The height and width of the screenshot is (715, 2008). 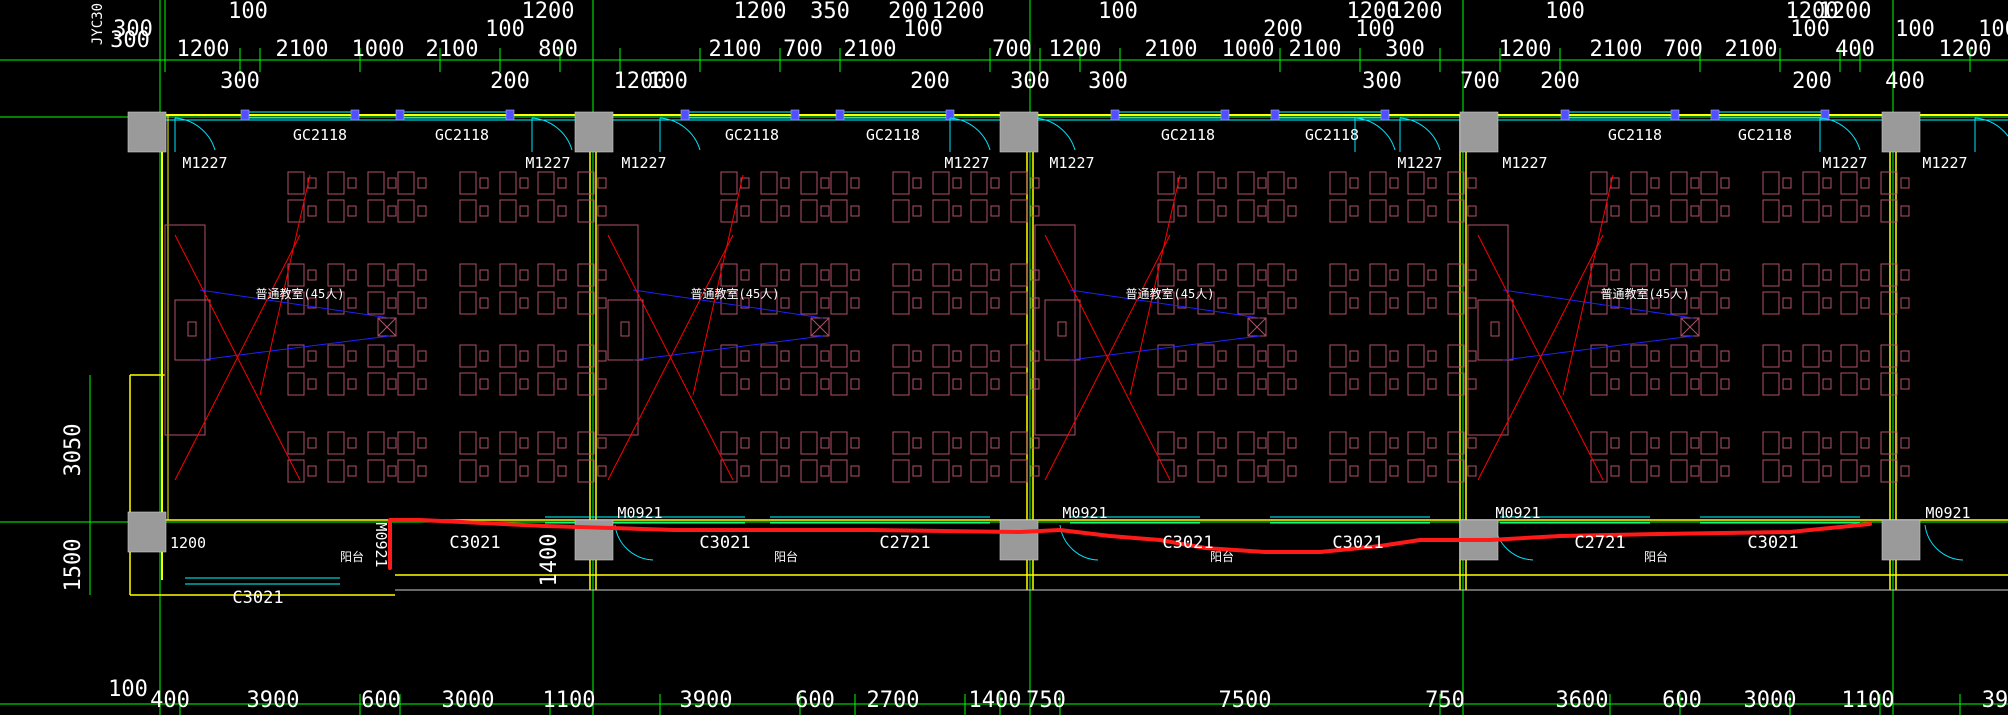 What do you see at coordinates (995, 700) in the screenshot?
I see `dimension-label: 1400` at bounding box center [995, 700].